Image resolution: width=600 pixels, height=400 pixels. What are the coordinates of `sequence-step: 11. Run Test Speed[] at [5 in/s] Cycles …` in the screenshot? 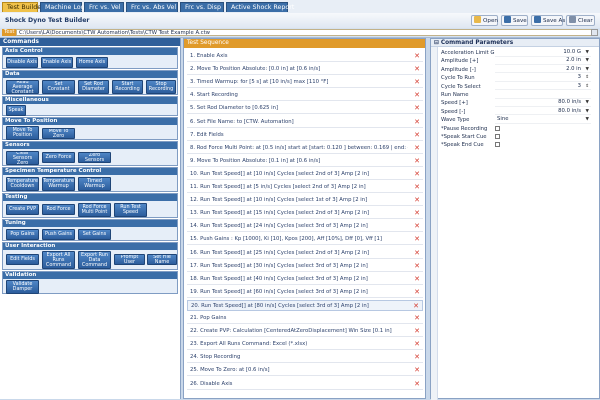 It's located at (305, 187).